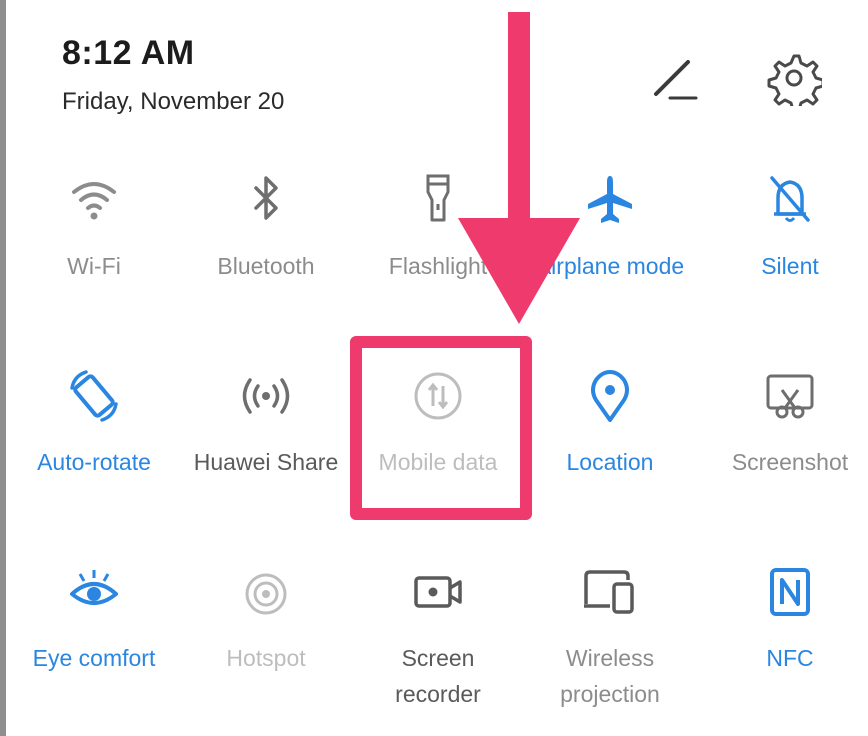  I want to click on annotation-arrow-icon, so click(519, 168).